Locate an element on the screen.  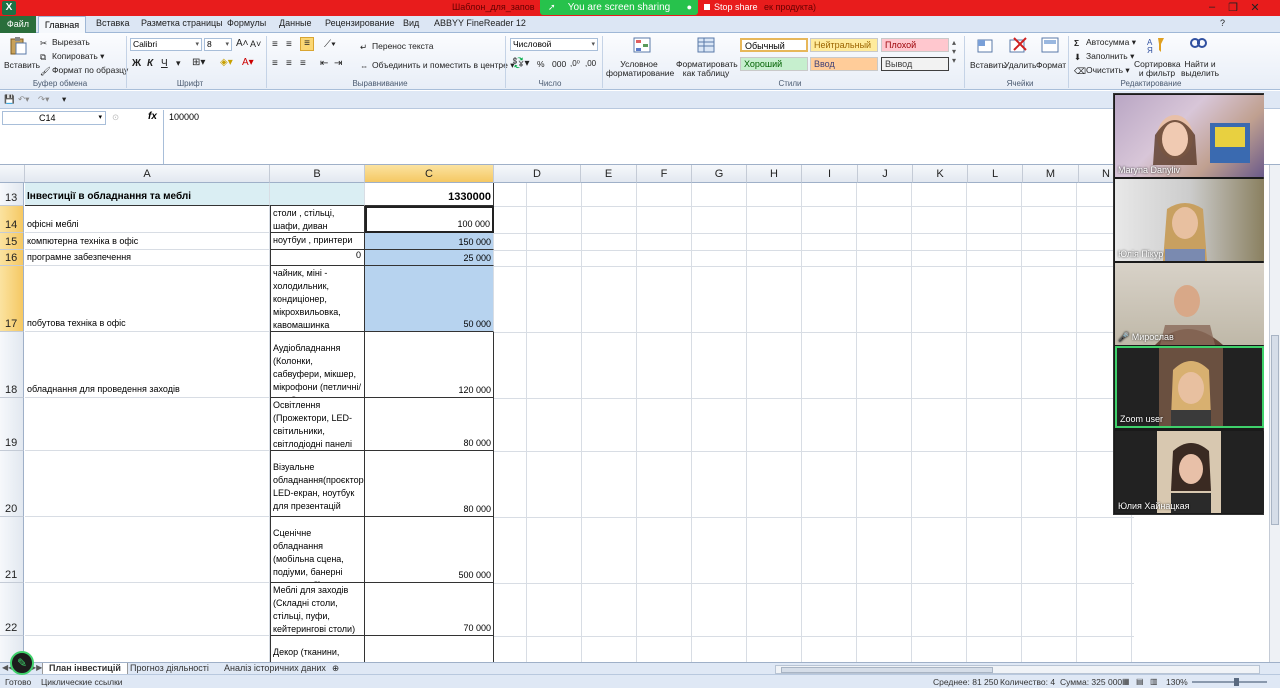
minimize-icon: – is located at coordinates (1212, 7).